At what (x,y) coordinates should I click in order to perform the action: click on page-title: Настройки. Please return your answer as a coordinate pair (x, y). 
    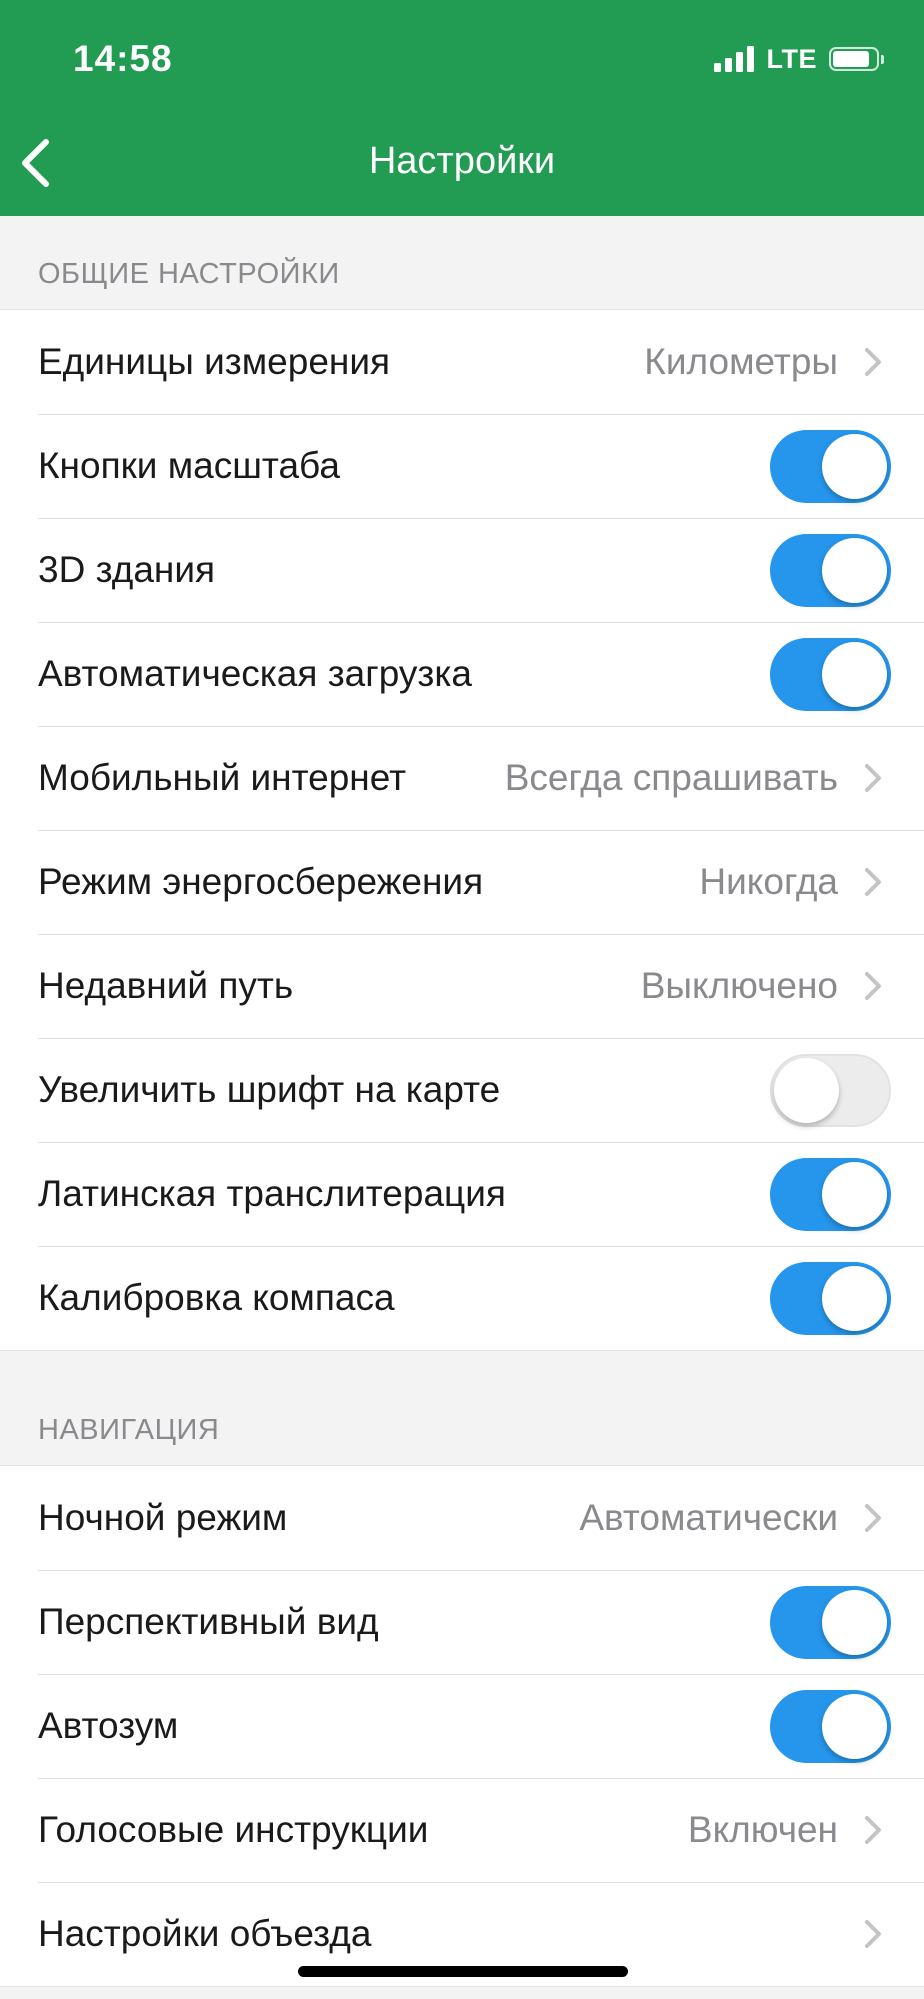
    Looking at the image, I should click on (462, 161).